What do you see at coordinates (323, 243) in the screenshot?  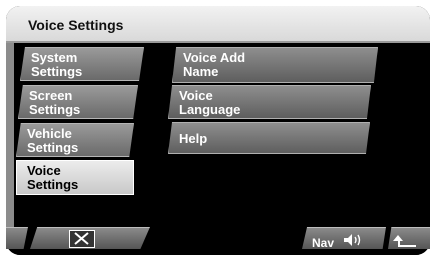 I see `nav-label: Nav` at bounding box center [323, 243].